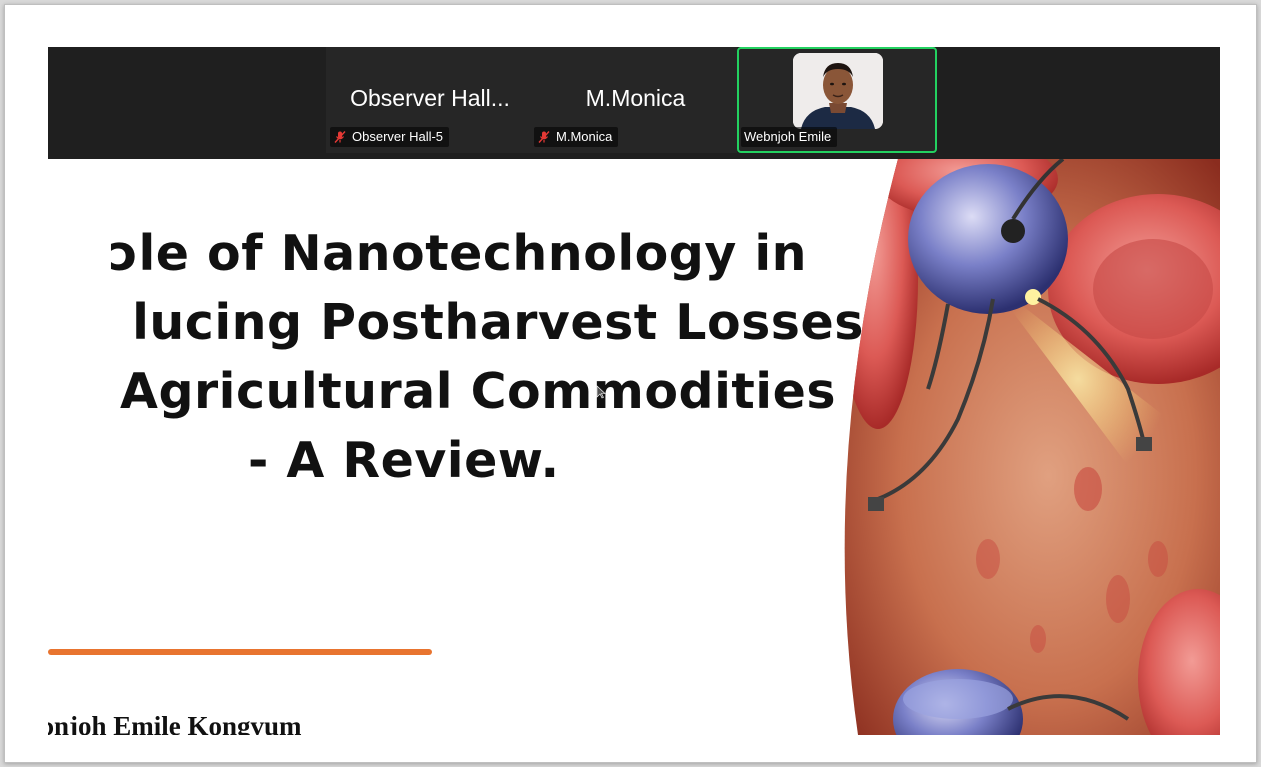 This screenshot has width=1261, height=767. I want to click on participant-display-name: M.Monica, so click(635, 98).